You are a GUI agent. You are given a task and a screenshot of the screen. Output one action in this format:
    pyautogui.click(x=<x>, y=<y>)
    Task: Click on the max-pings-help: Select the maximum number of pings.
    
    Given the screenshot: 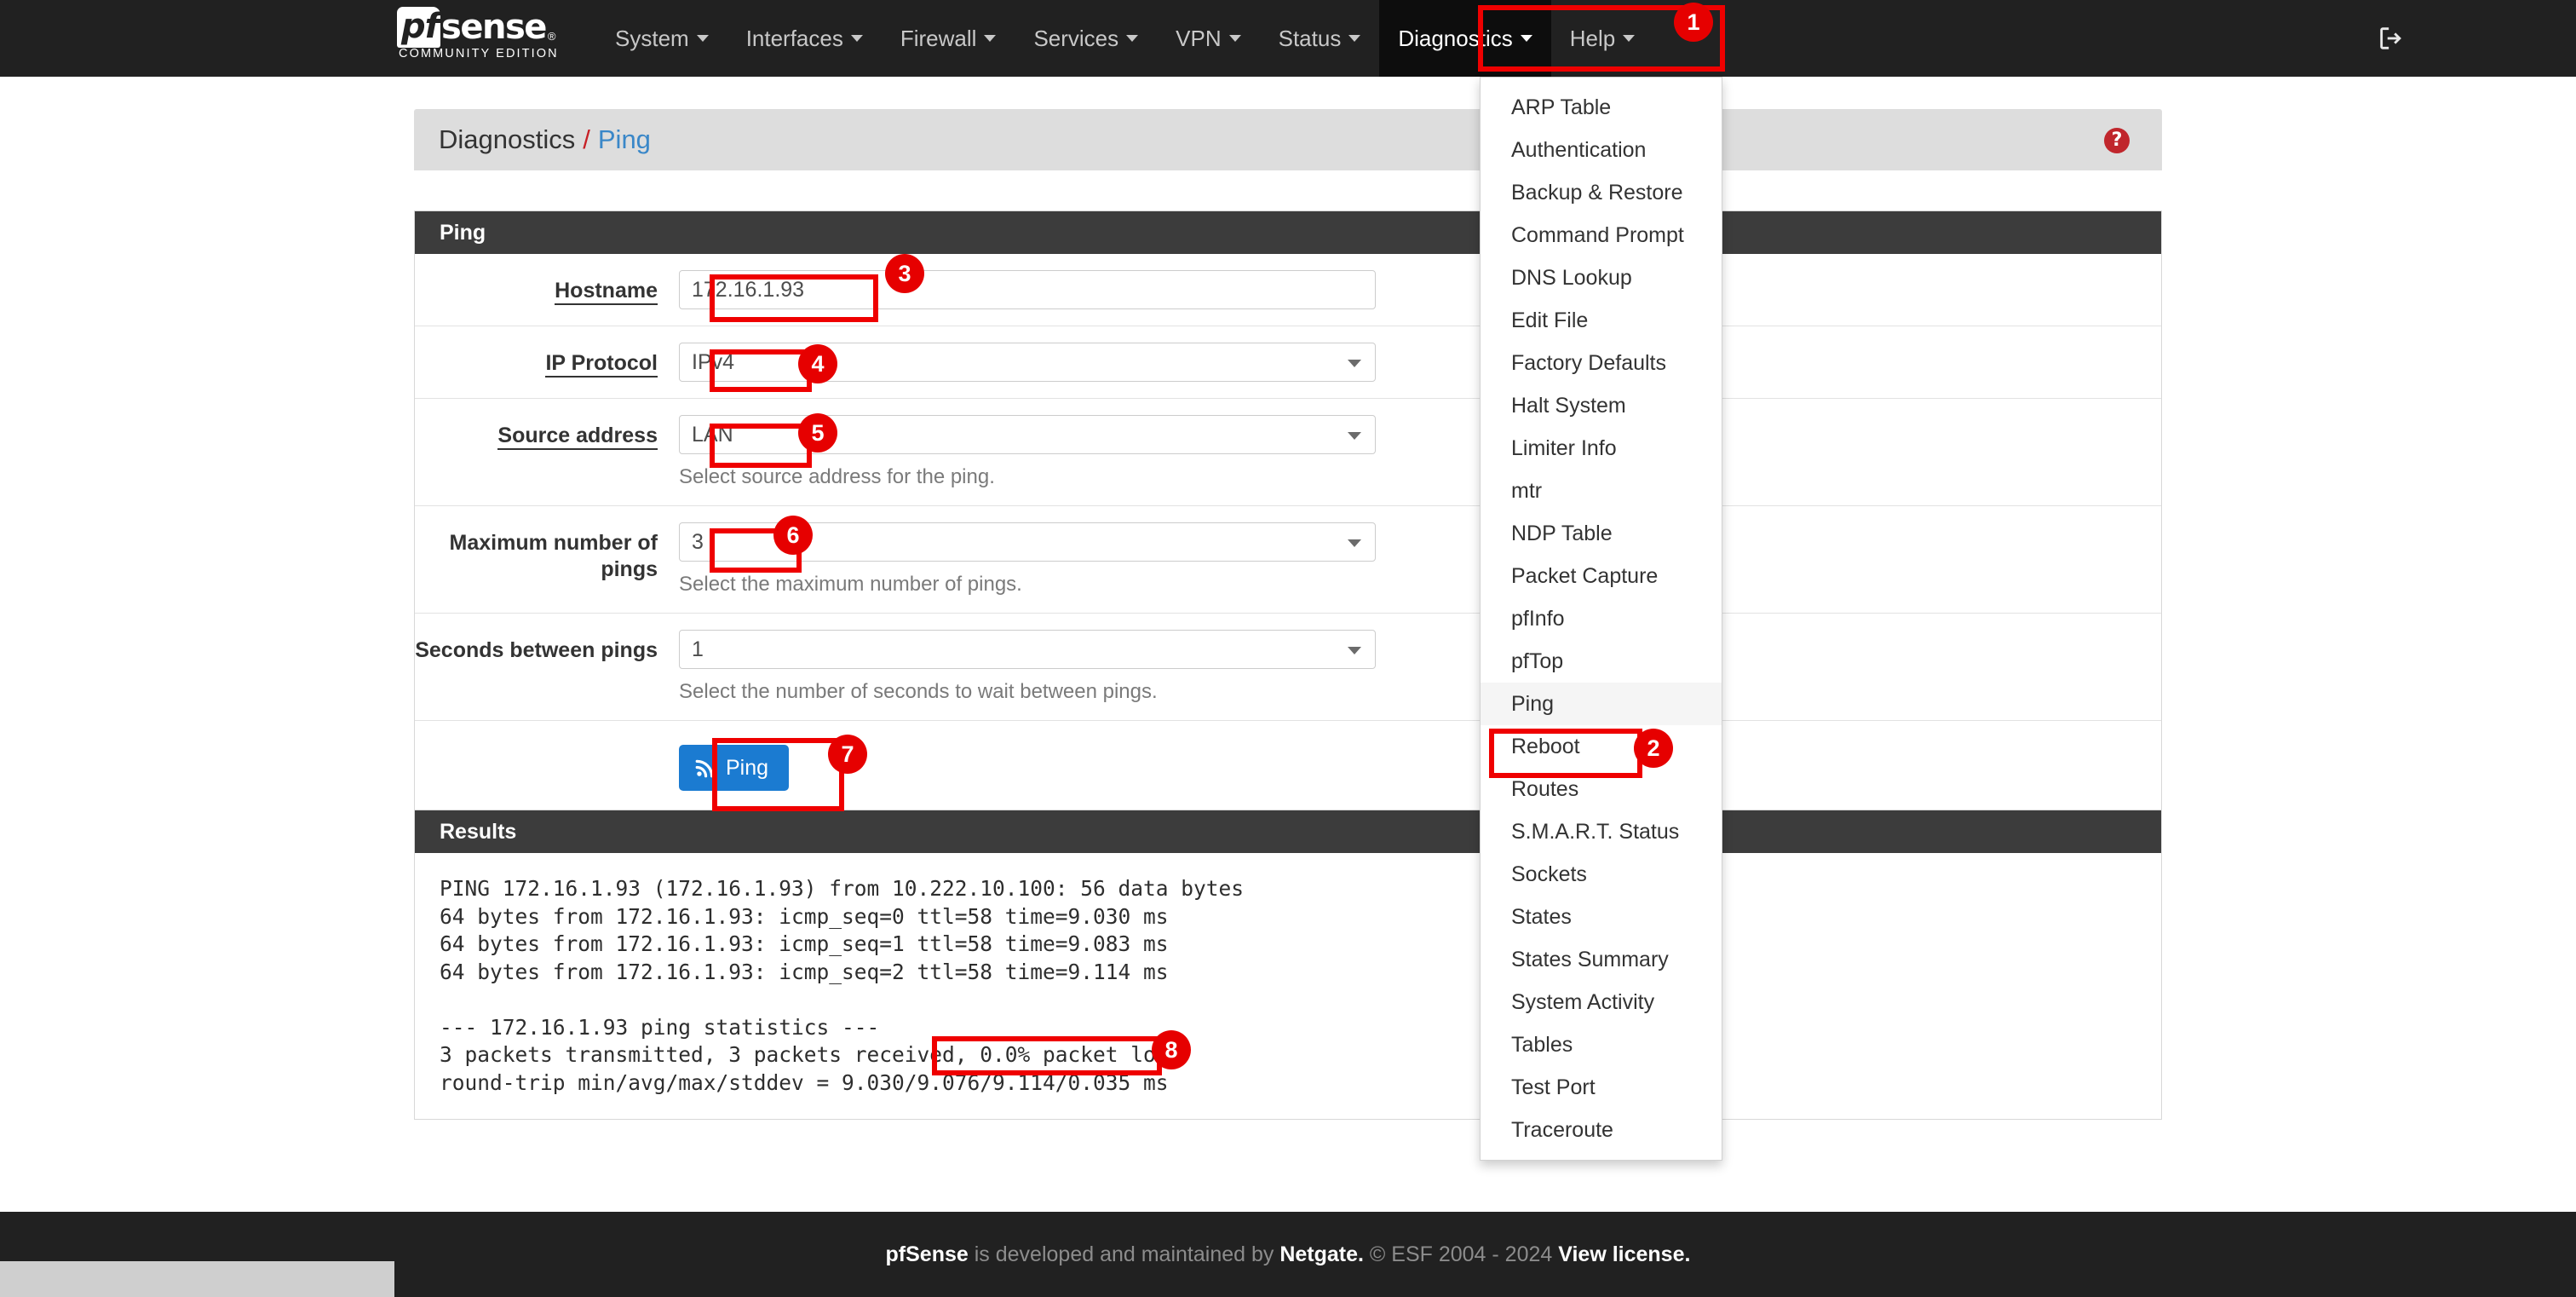 What is the action you would take?
    pyautogui.click(x=851, y=584)
    